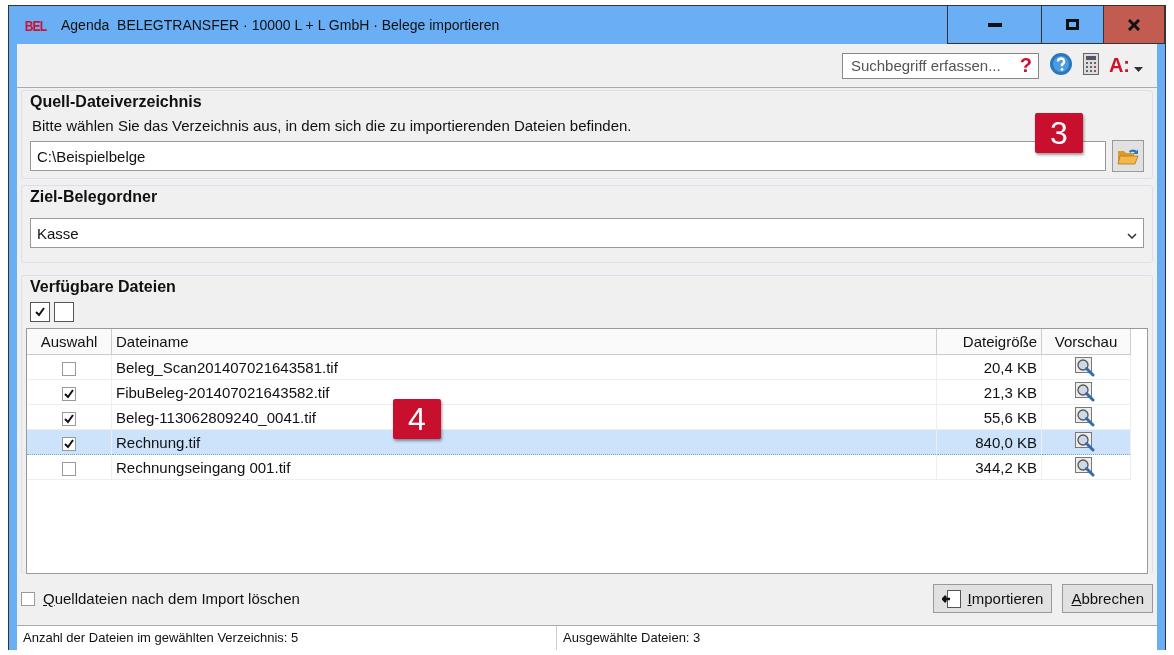  I want to click on file-size-cell: 20,4 KB, so click(989, 367).